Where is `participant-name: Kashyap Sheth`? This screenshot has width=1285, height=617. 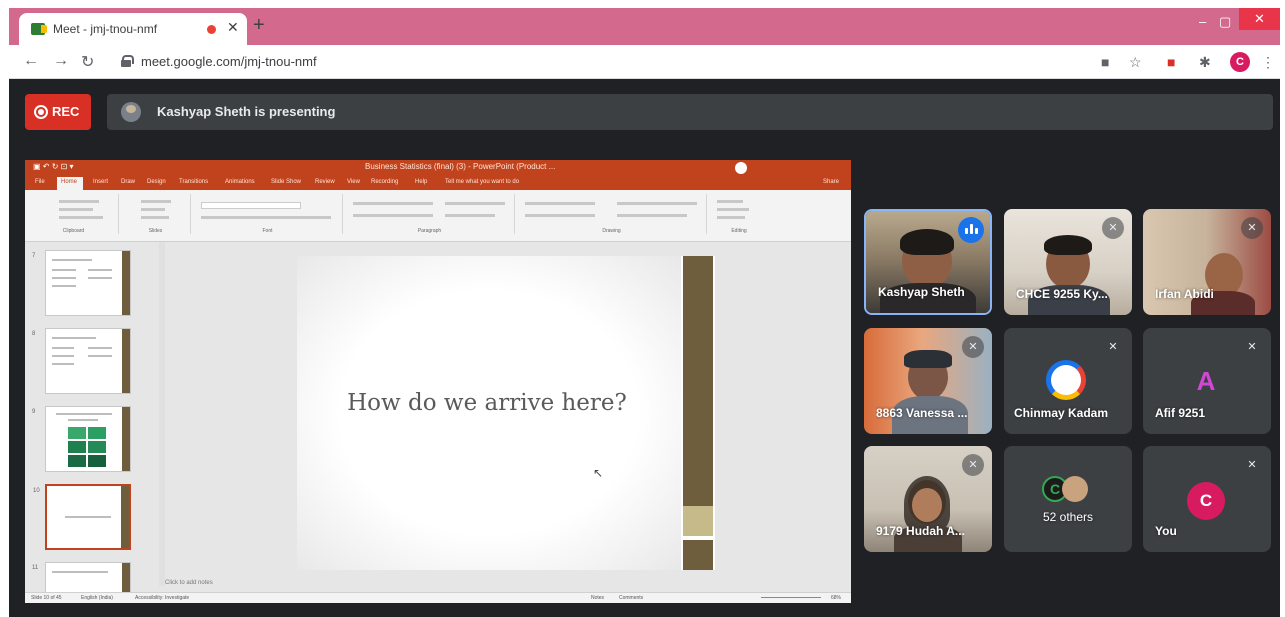
participant-name: Kashyap Sheth is located at coordinates (921, 292).